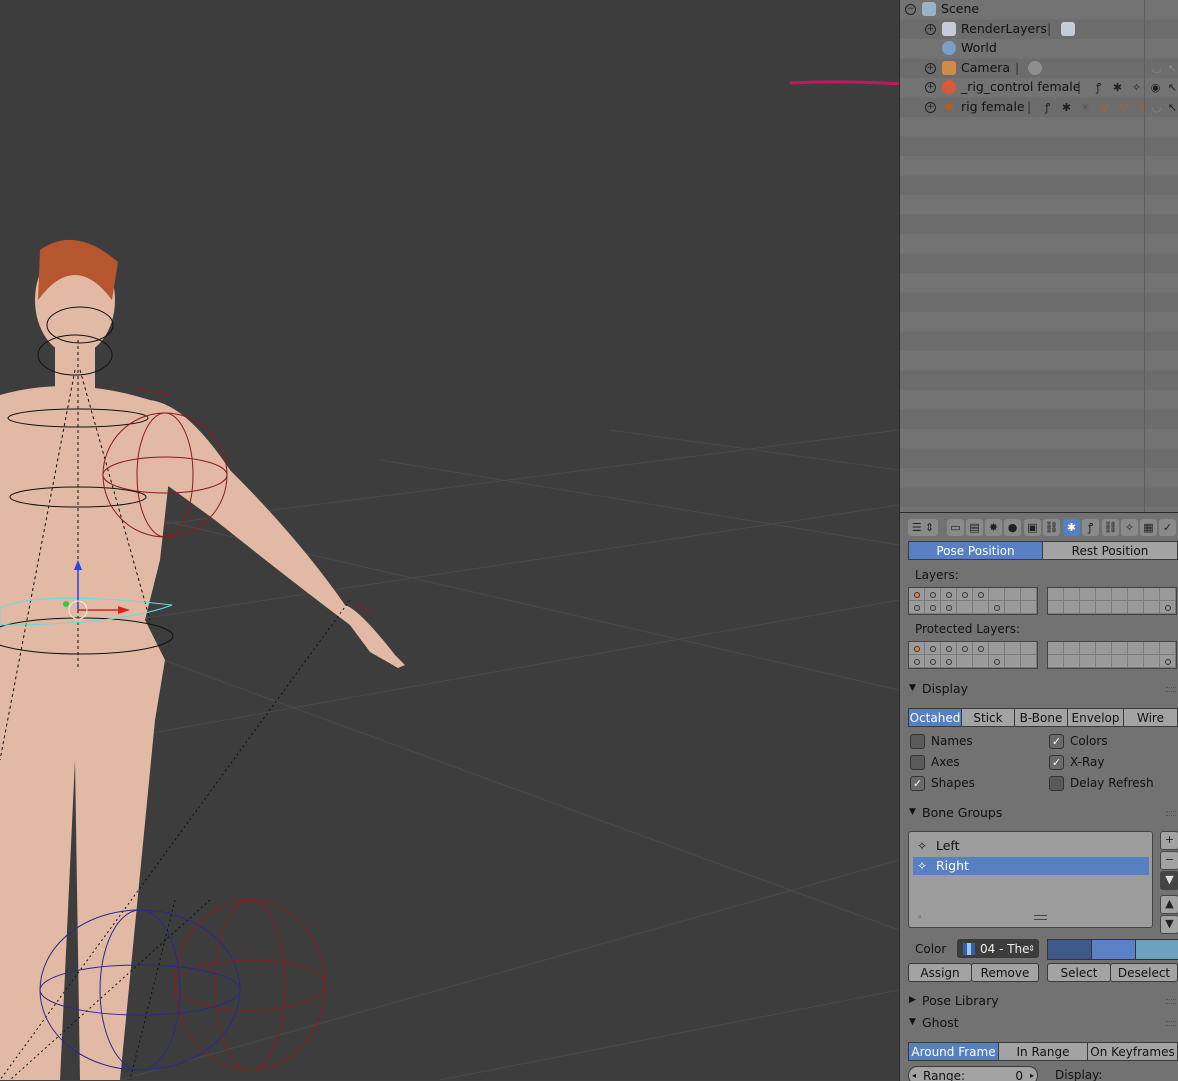 This screenshot has width=1178, height=1081. Describe the element at coordinates (1167, 527) in the screenshot. I see `physics-tab-icon: ✓` at that location.